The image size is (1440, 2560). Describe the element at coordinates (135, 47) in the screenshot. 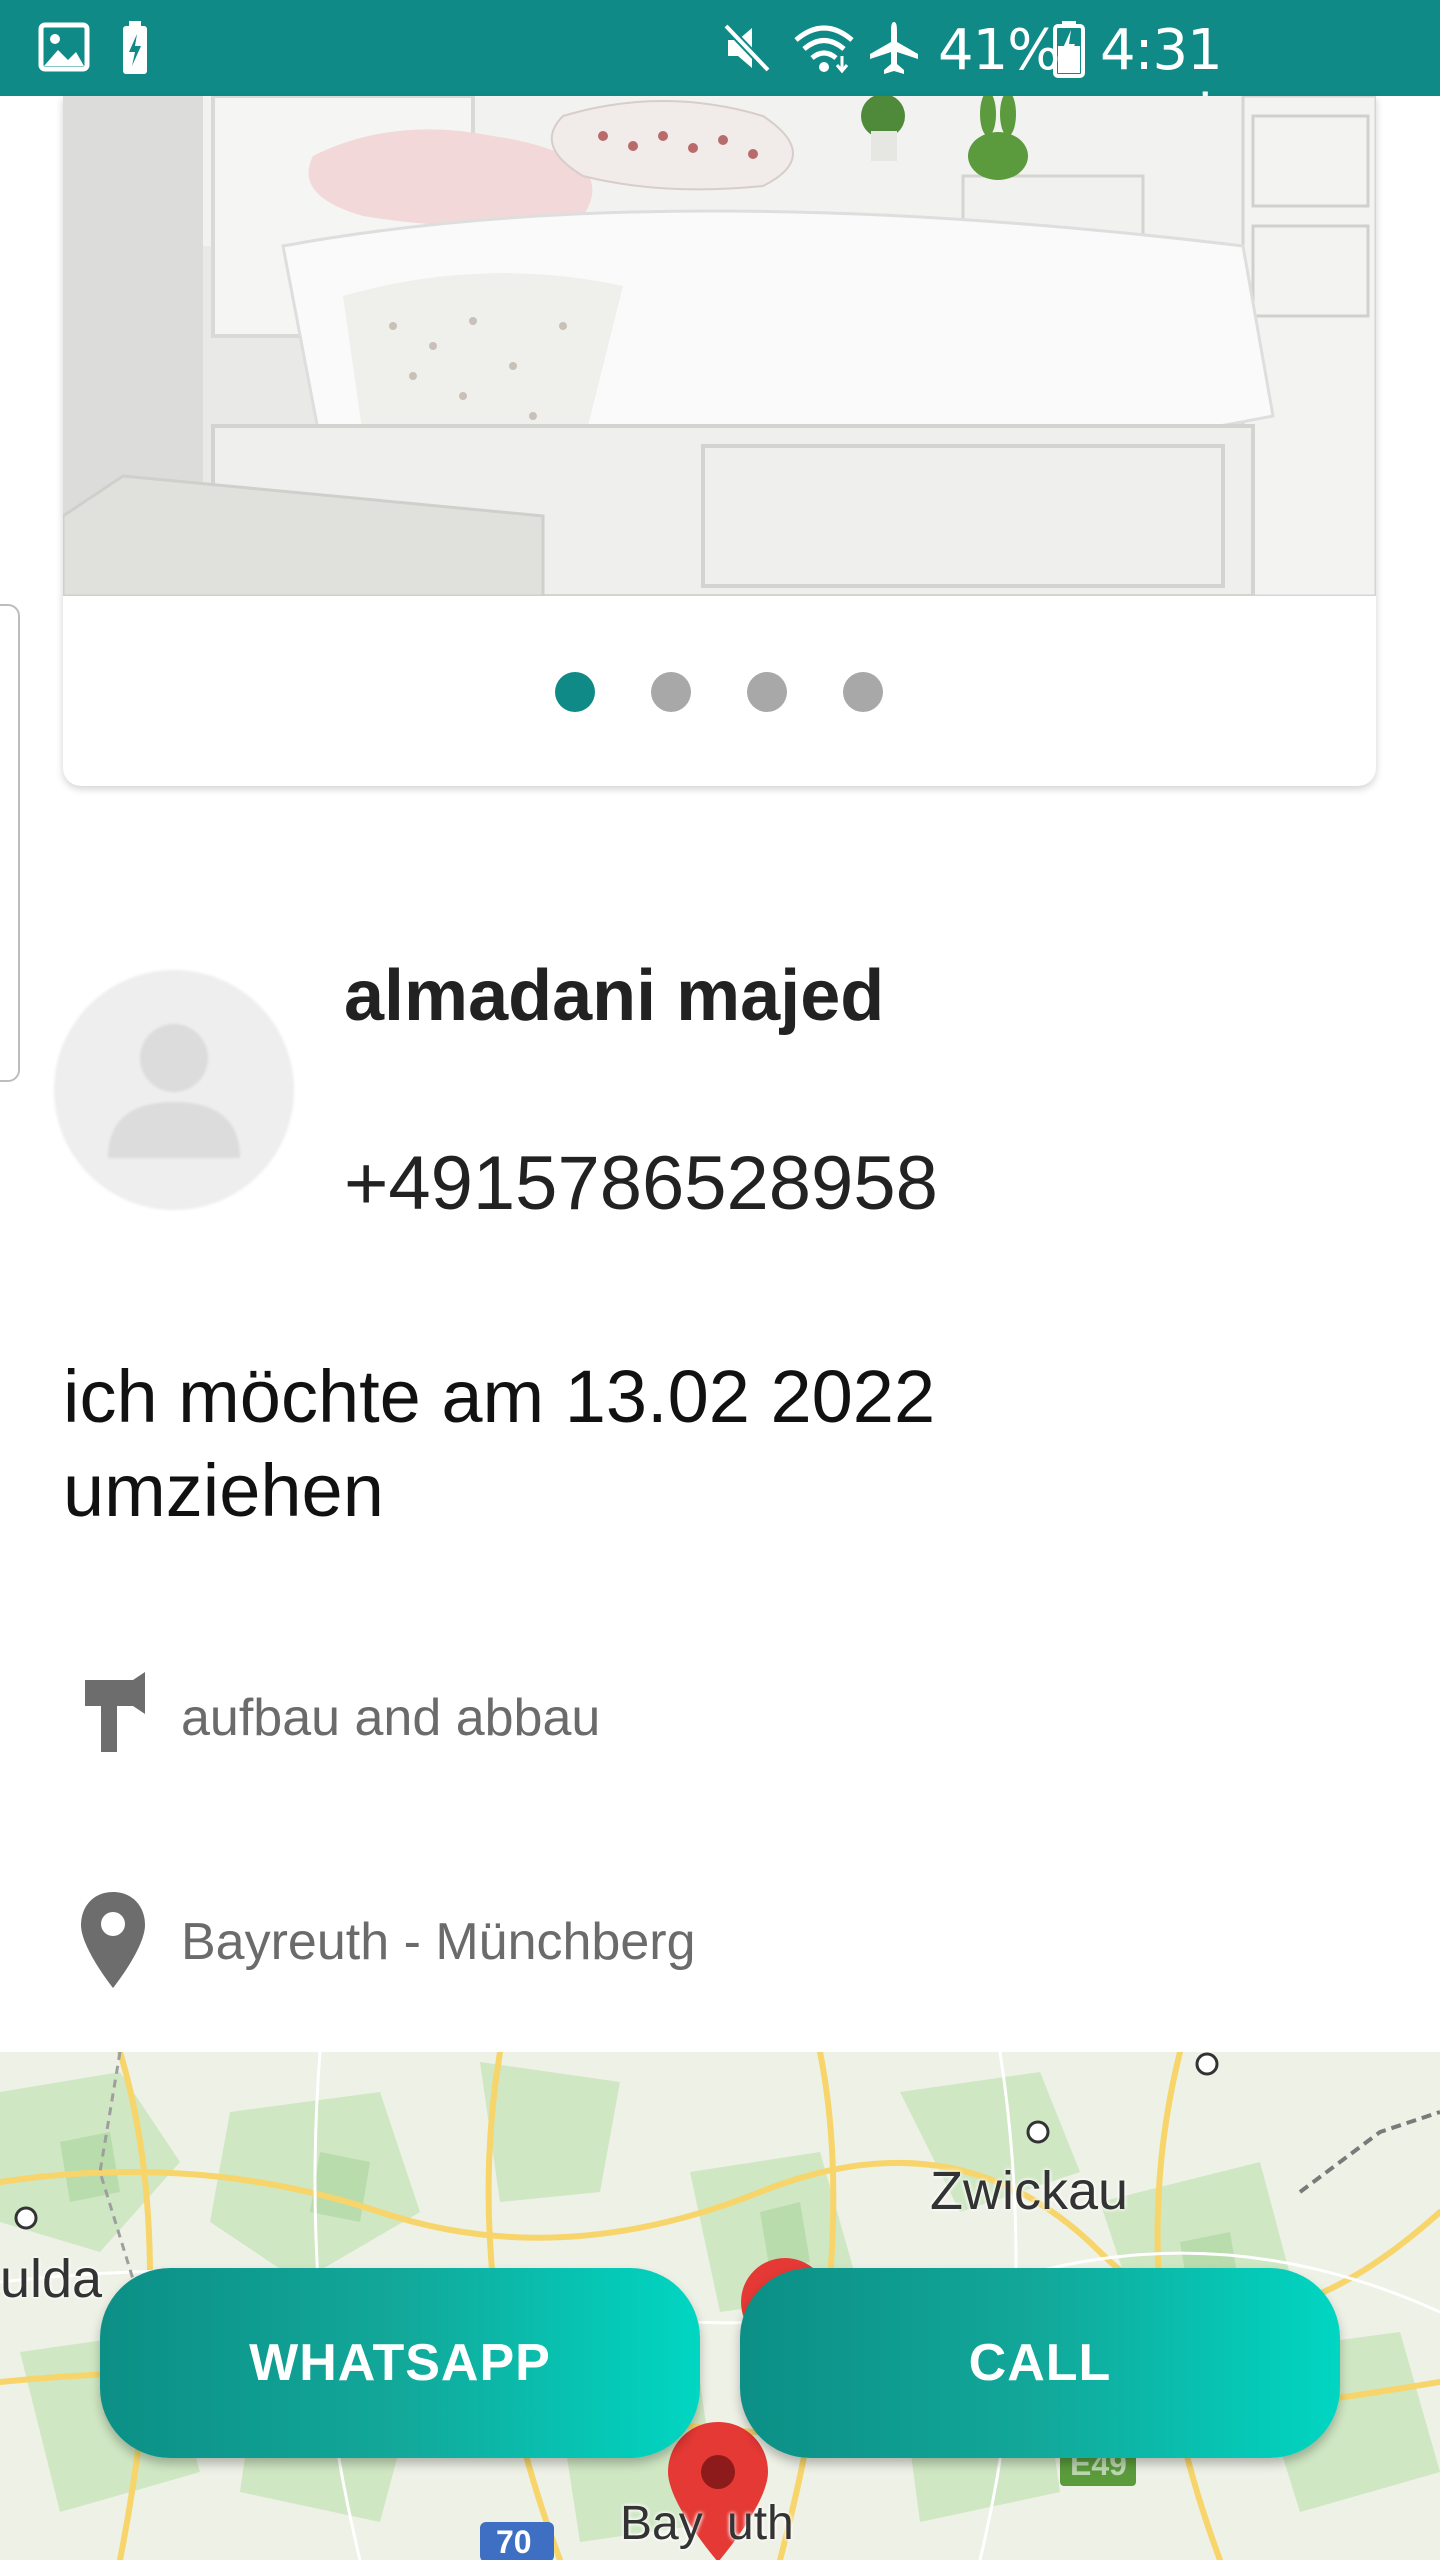

I see `battery-saver-icon` at that location.